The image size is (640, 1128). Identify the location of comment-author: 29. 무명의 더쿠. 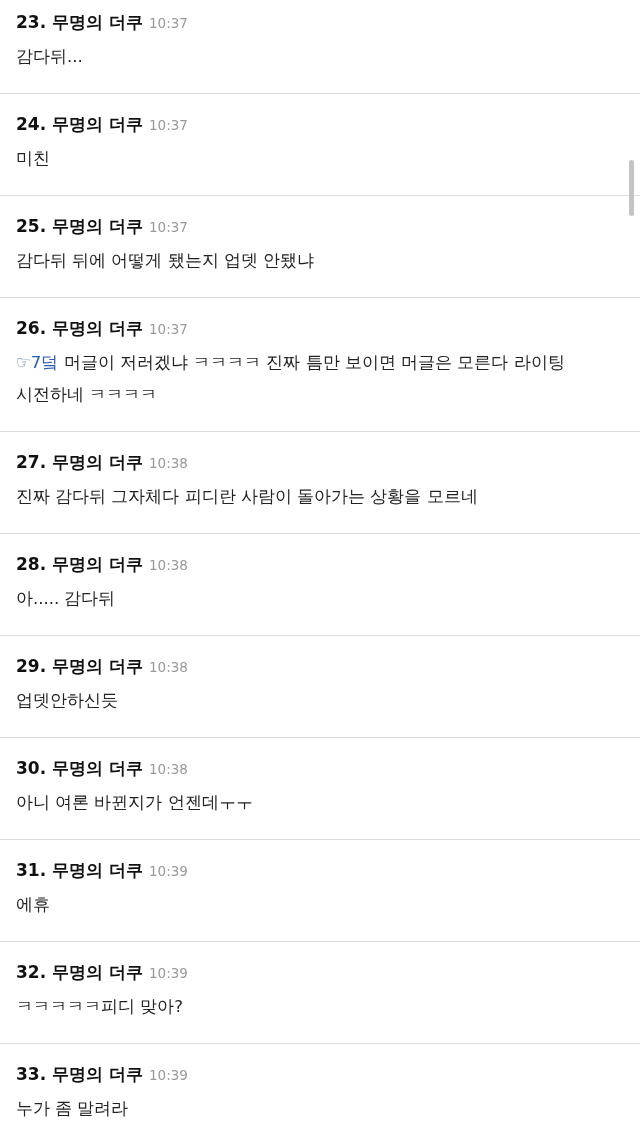
(79, 666).